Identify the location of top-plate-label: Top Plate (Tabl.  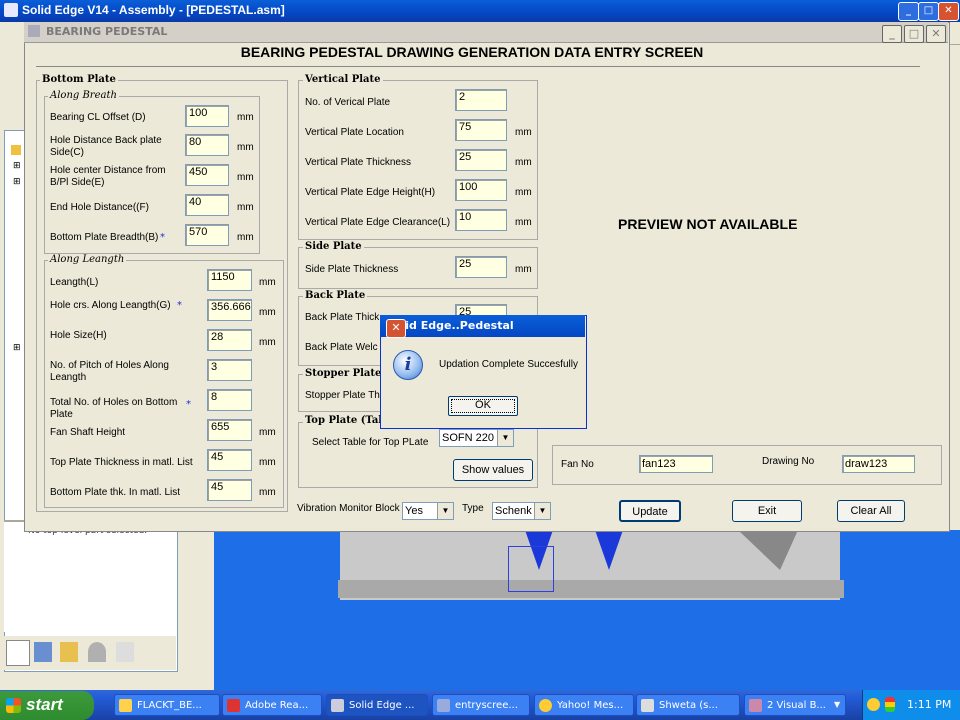
(347, 420).